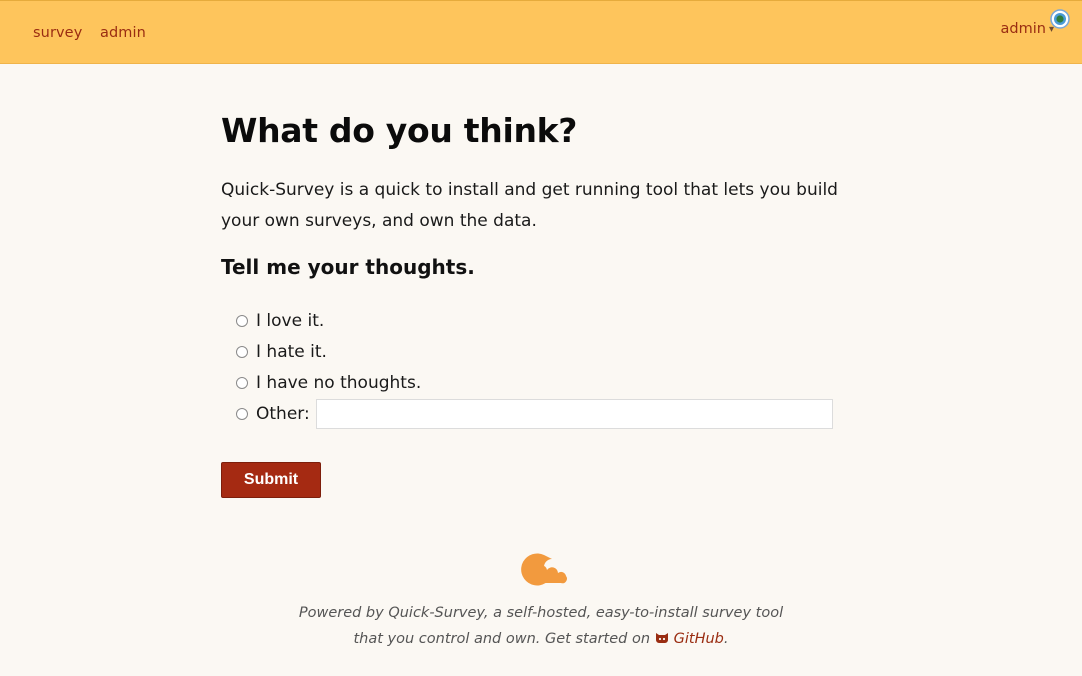 This screenshot has width=1082, height=676. Describe the element at coordinates (534, 320) in the screenshot. I see `option-love-it: I love it.` at that location.